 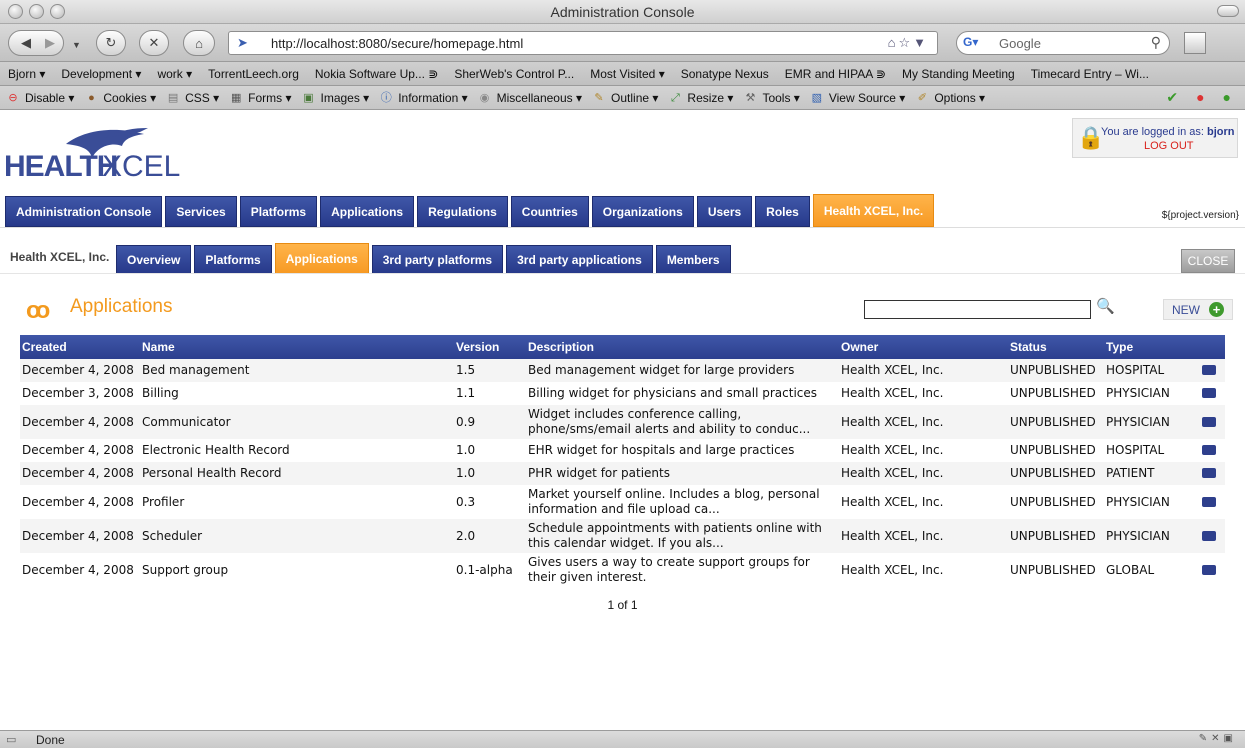 What do you see at coordinates (260, 98) in the screenshot?
I see `devtool-forms: ▦ Forms ▾` at bounding box center [260, 98].